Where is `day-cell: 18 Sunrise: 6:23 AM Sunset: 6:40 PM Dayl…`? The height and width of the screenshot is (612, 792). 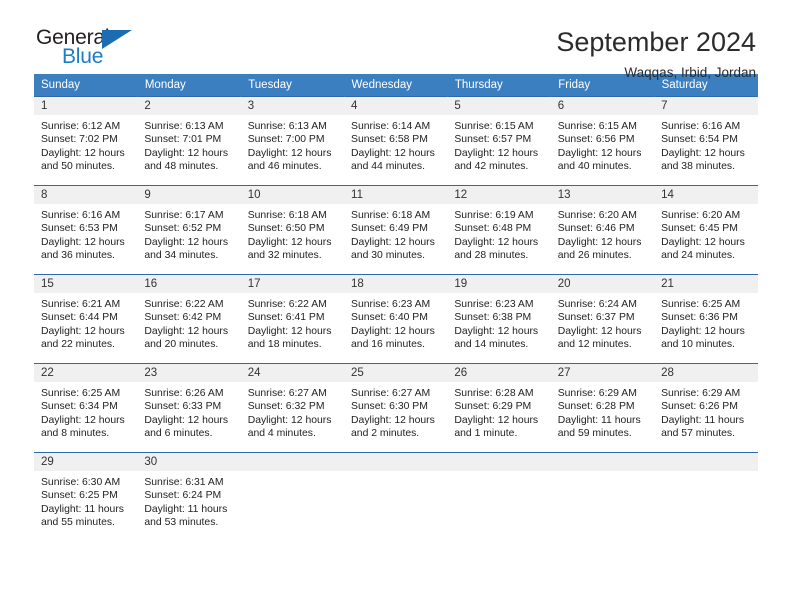
day-cell: 18 Sunrise: 6:23 AM Sunset: 6:40 PM Dayl… is located at coordinates (396, 319).